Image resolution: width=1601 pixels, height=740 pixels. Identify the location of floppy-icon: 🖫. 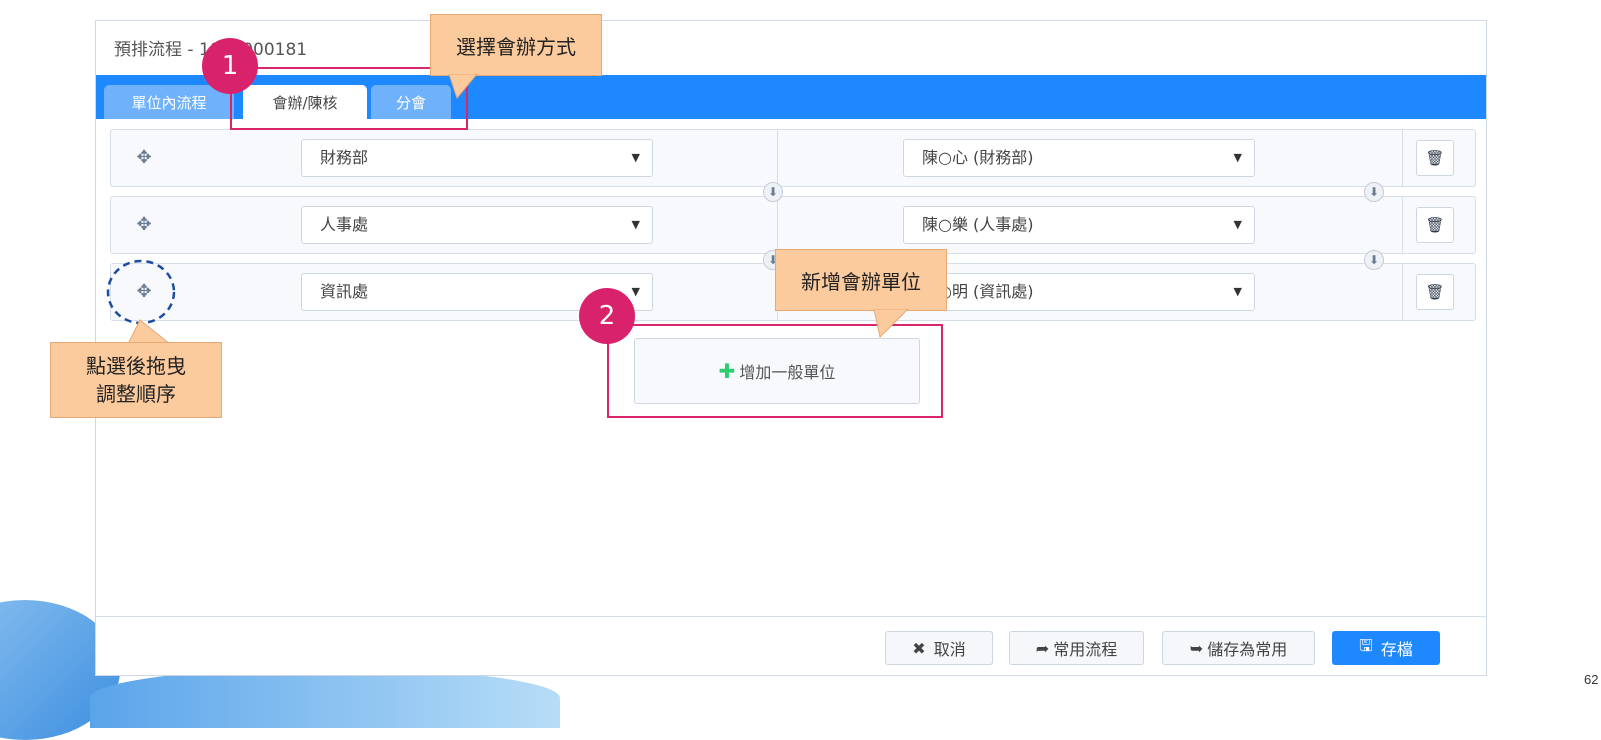
(1366, 645).